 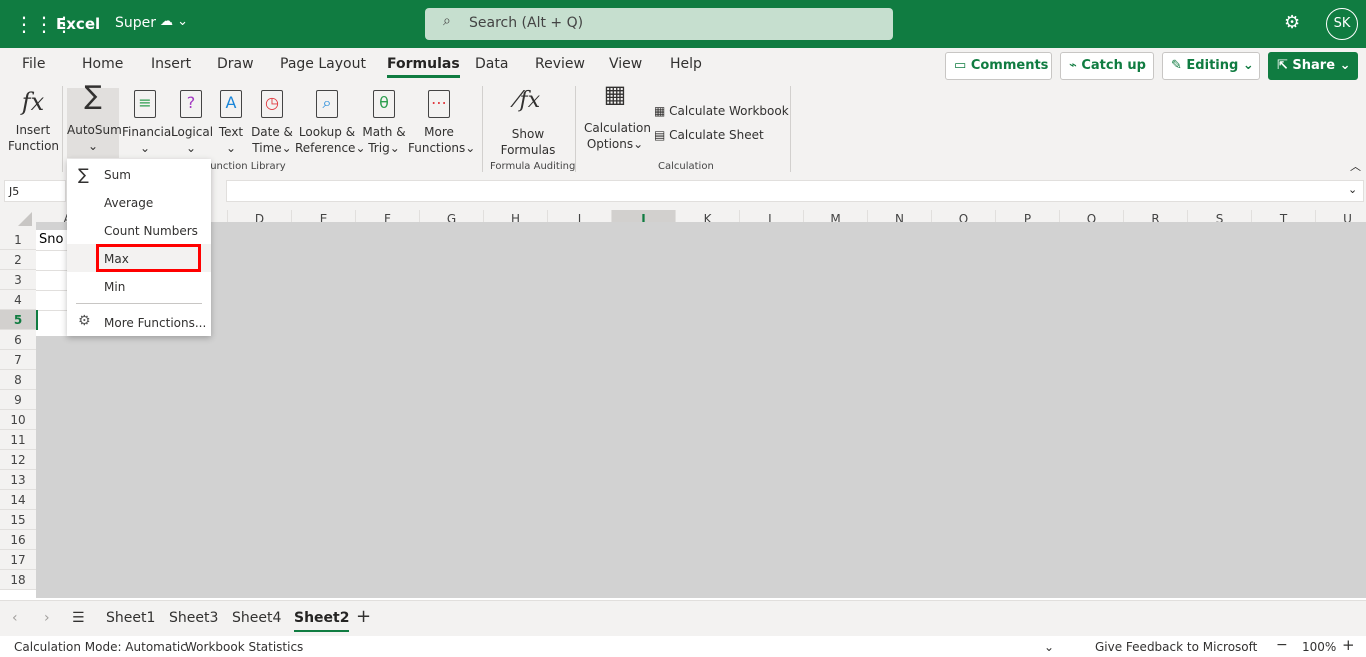 I want to click on formula-input, so click(x=795, y=191).